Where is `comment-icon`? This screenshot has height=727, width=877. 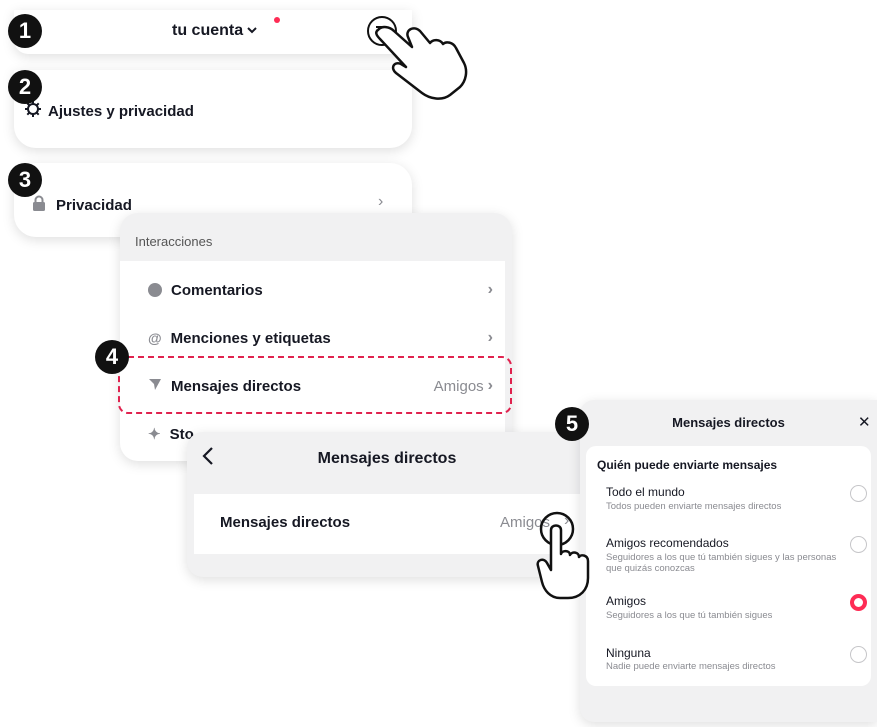
comment-icon is located at coordinates (155, 290).